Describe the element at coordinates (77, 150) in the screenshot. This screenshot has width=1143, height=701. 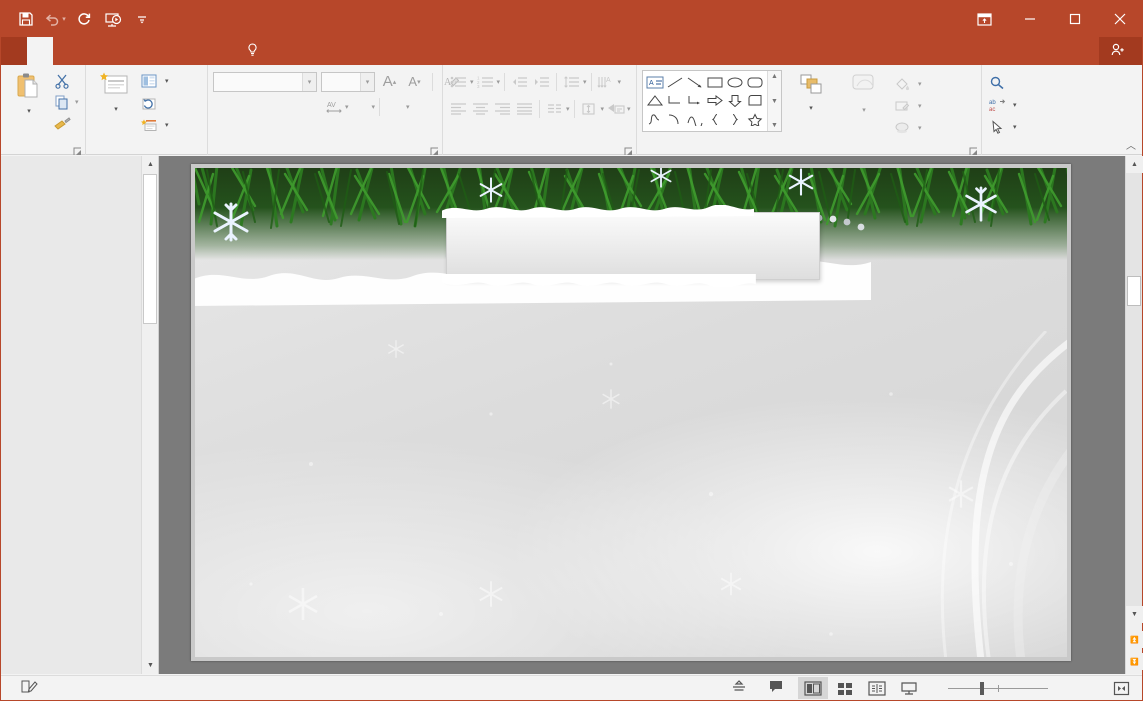
I see `clipboard-dialog-launcher-icon` at that location.